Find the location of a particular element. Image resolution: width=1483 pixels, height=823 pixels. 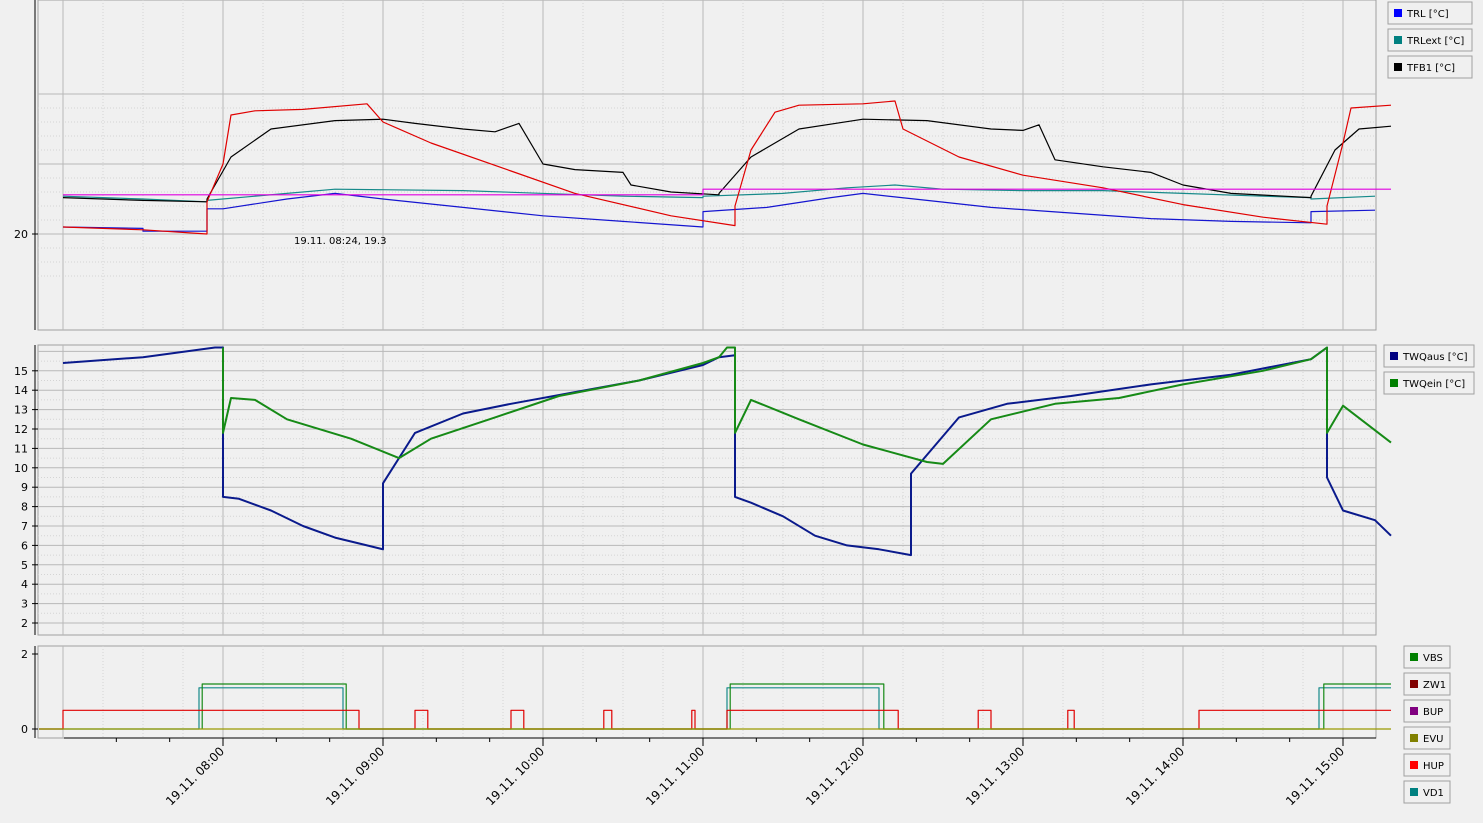

legend-label: BUP is located at coordinates (1433, 712).